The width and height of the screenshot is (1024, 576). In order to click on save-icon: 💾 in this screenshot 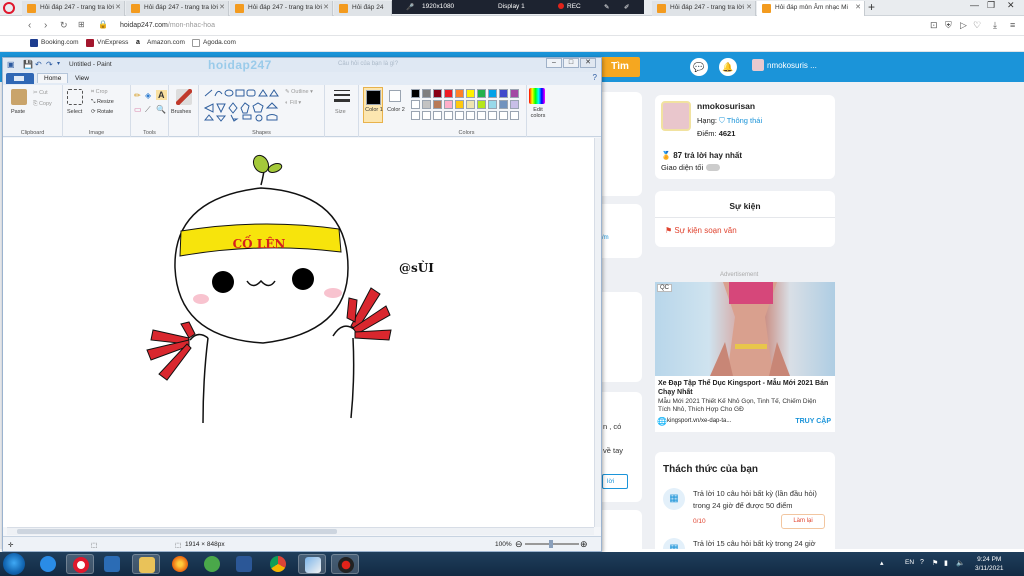, I will do `click(28, 64)`.